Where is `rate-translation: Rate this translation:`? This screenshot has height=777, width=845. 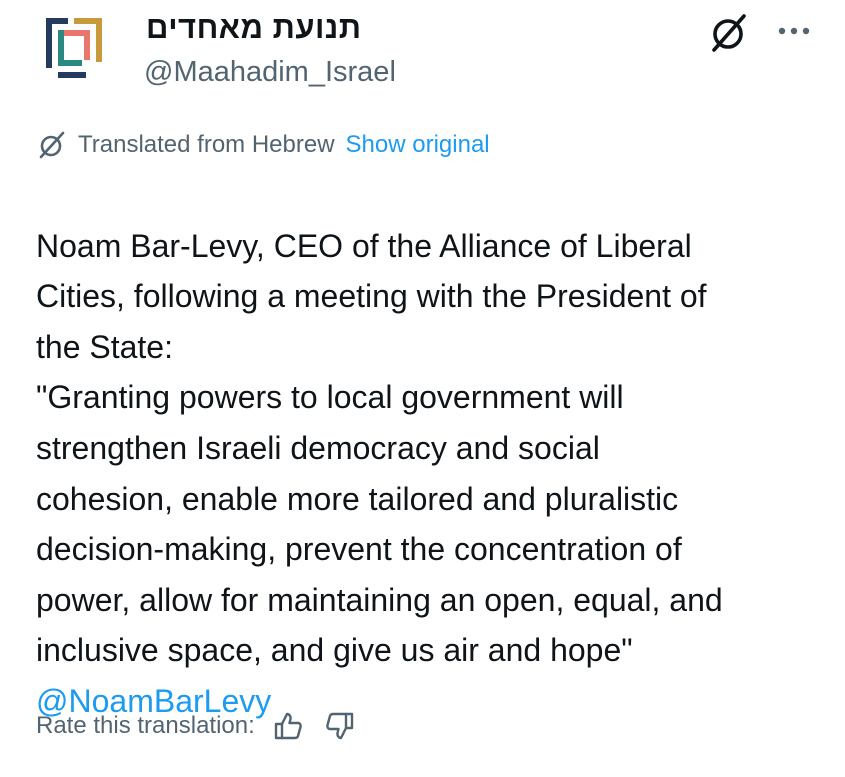 rate-translation: Rate this translation: is located at coordinates (196, 726).